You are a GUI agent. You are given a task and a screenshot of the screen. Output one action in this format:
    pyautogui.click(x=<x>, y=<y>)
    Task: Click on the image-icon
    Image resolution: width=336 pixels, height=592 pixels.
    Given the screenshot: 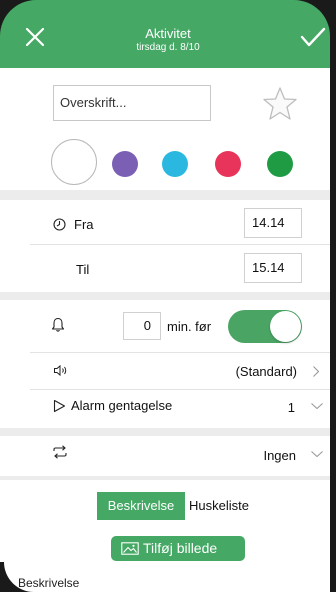 What is the action you would take?
    pyautogui.click(x=130, y=548)
    